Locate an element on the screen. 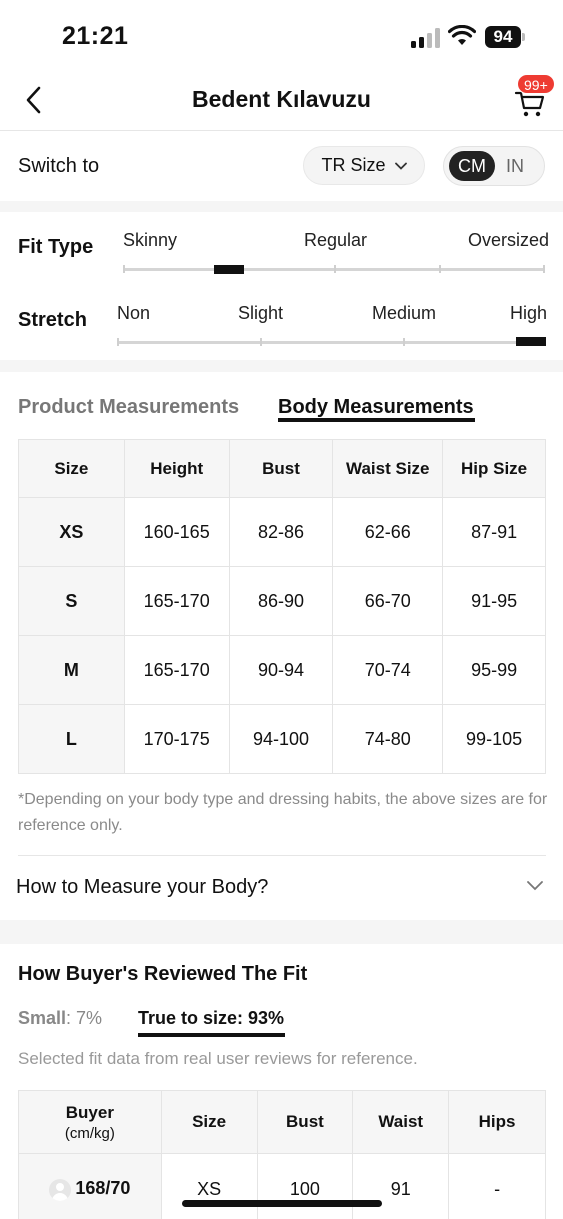  true-to-size-stat: True to size: 93% is located at coordinates (211, 1018).